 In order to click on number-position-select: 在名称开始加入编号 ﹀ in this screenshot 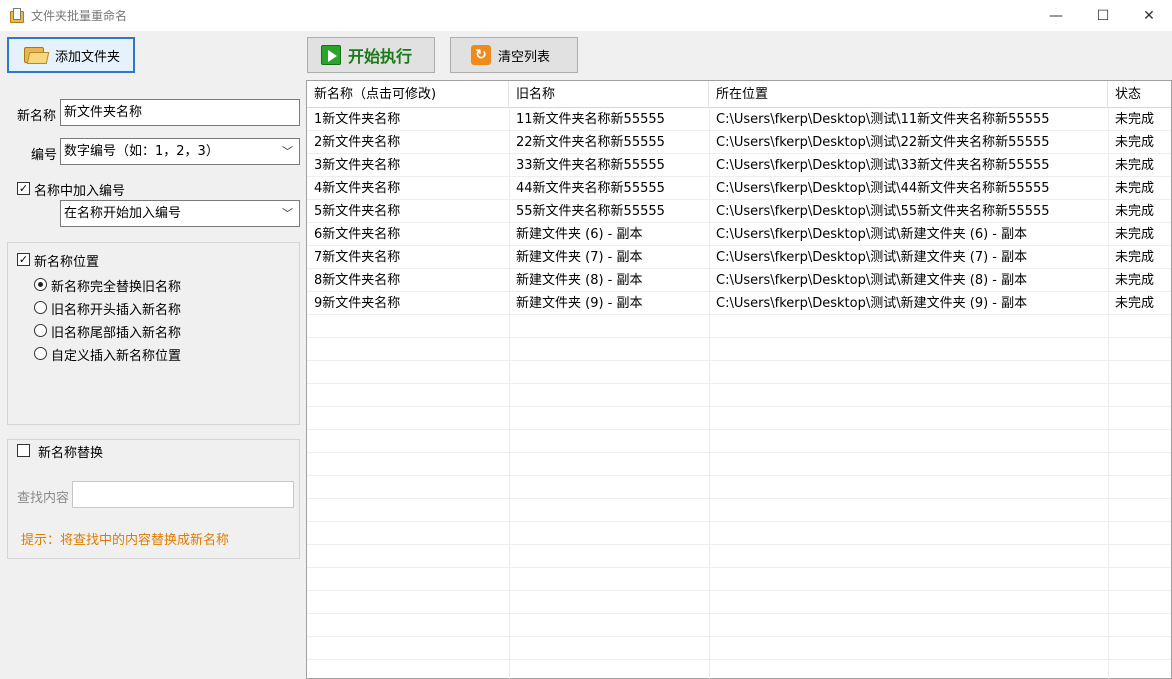, I will do `click(180, 213)`.